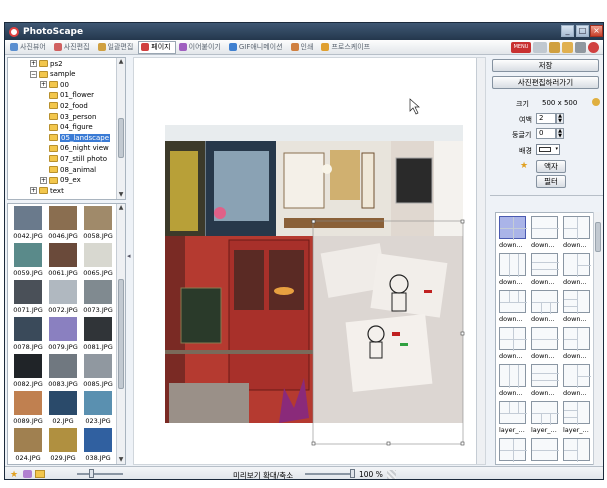  What do you see at coordinates (548, 149) in the screenshot?
I see `background-color-picker: ▾` at bounding box center [548, 149].